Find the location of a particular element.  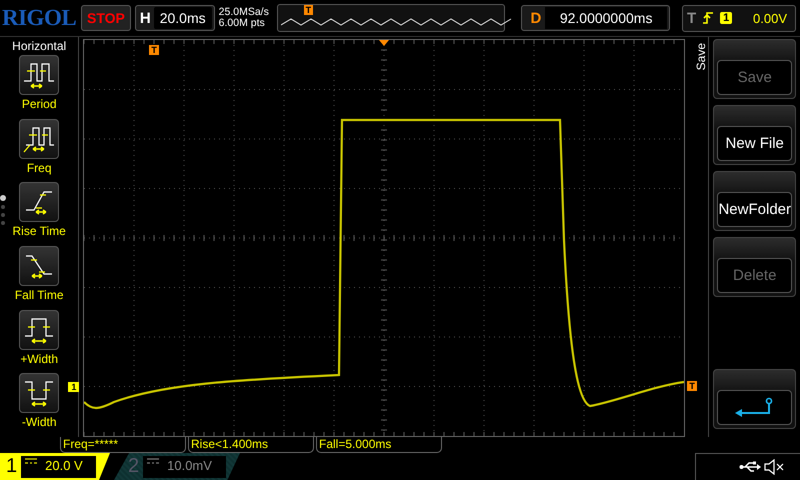

delay-value: 92.0000000ms is located at coordinates (606, 18).